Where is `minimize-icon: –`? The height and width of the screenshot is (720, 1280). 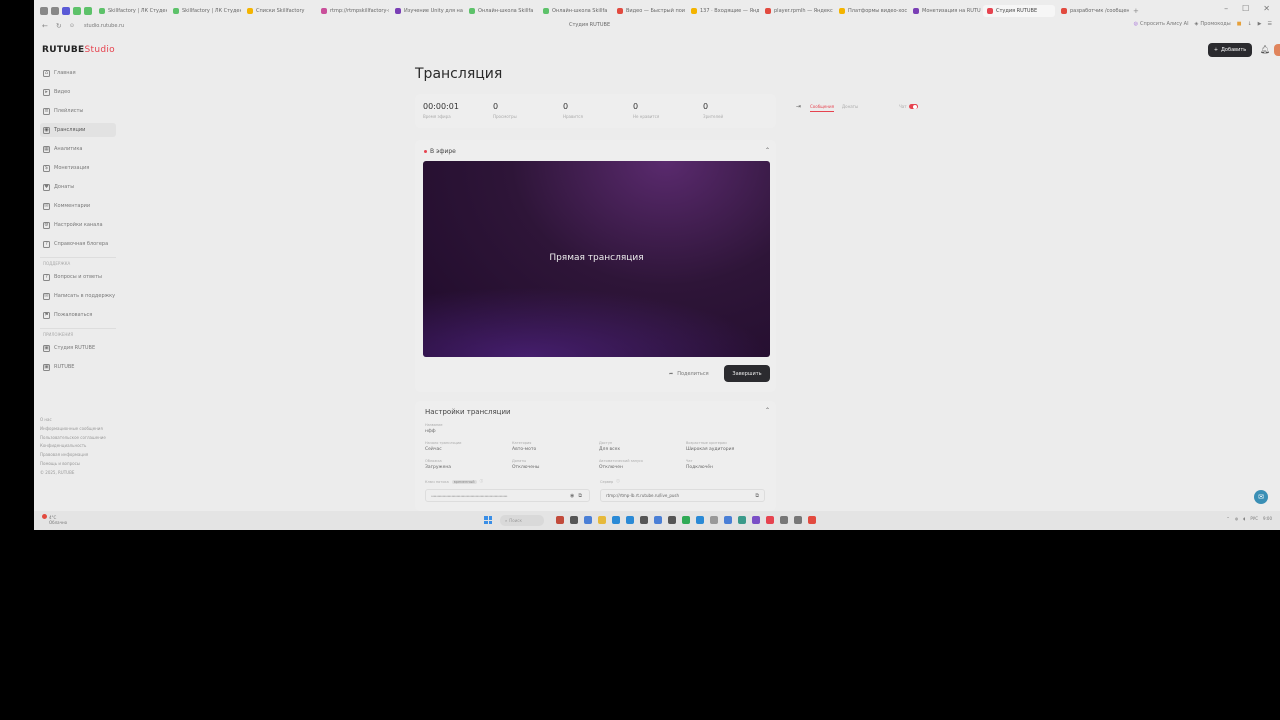 minimize-icon: – is located at coordinates (1226, 8).